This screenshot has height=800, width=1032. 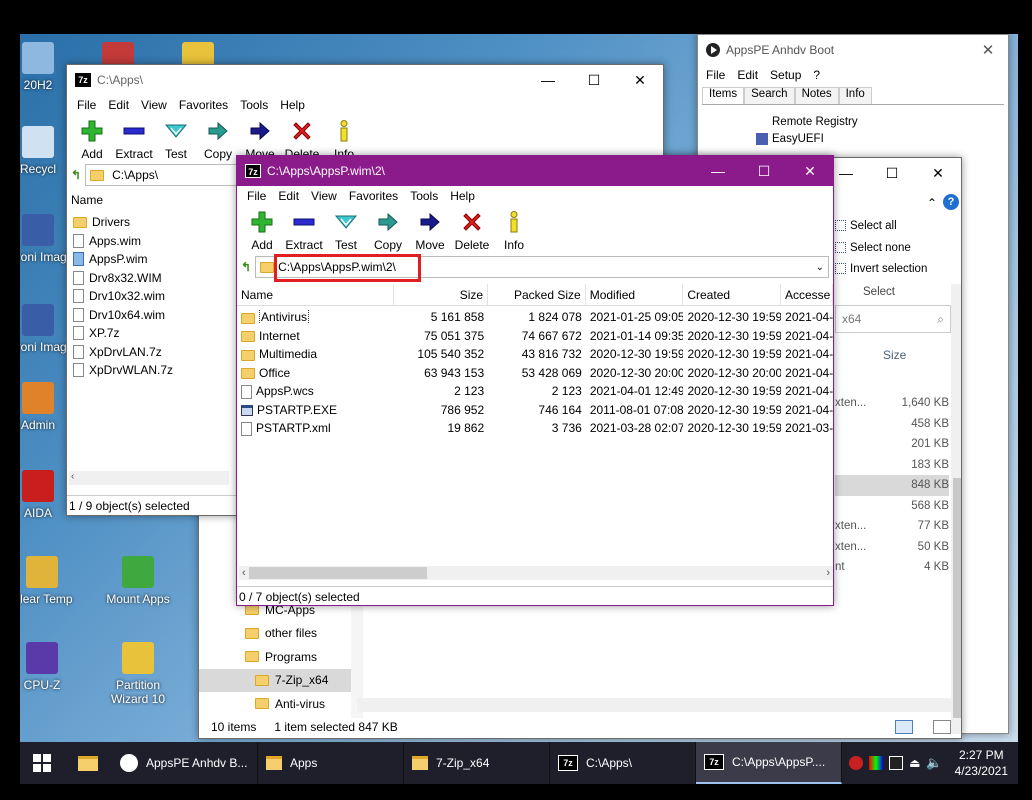 I want to click on up-folder-icon: ↰, so click(x=76, y=175).